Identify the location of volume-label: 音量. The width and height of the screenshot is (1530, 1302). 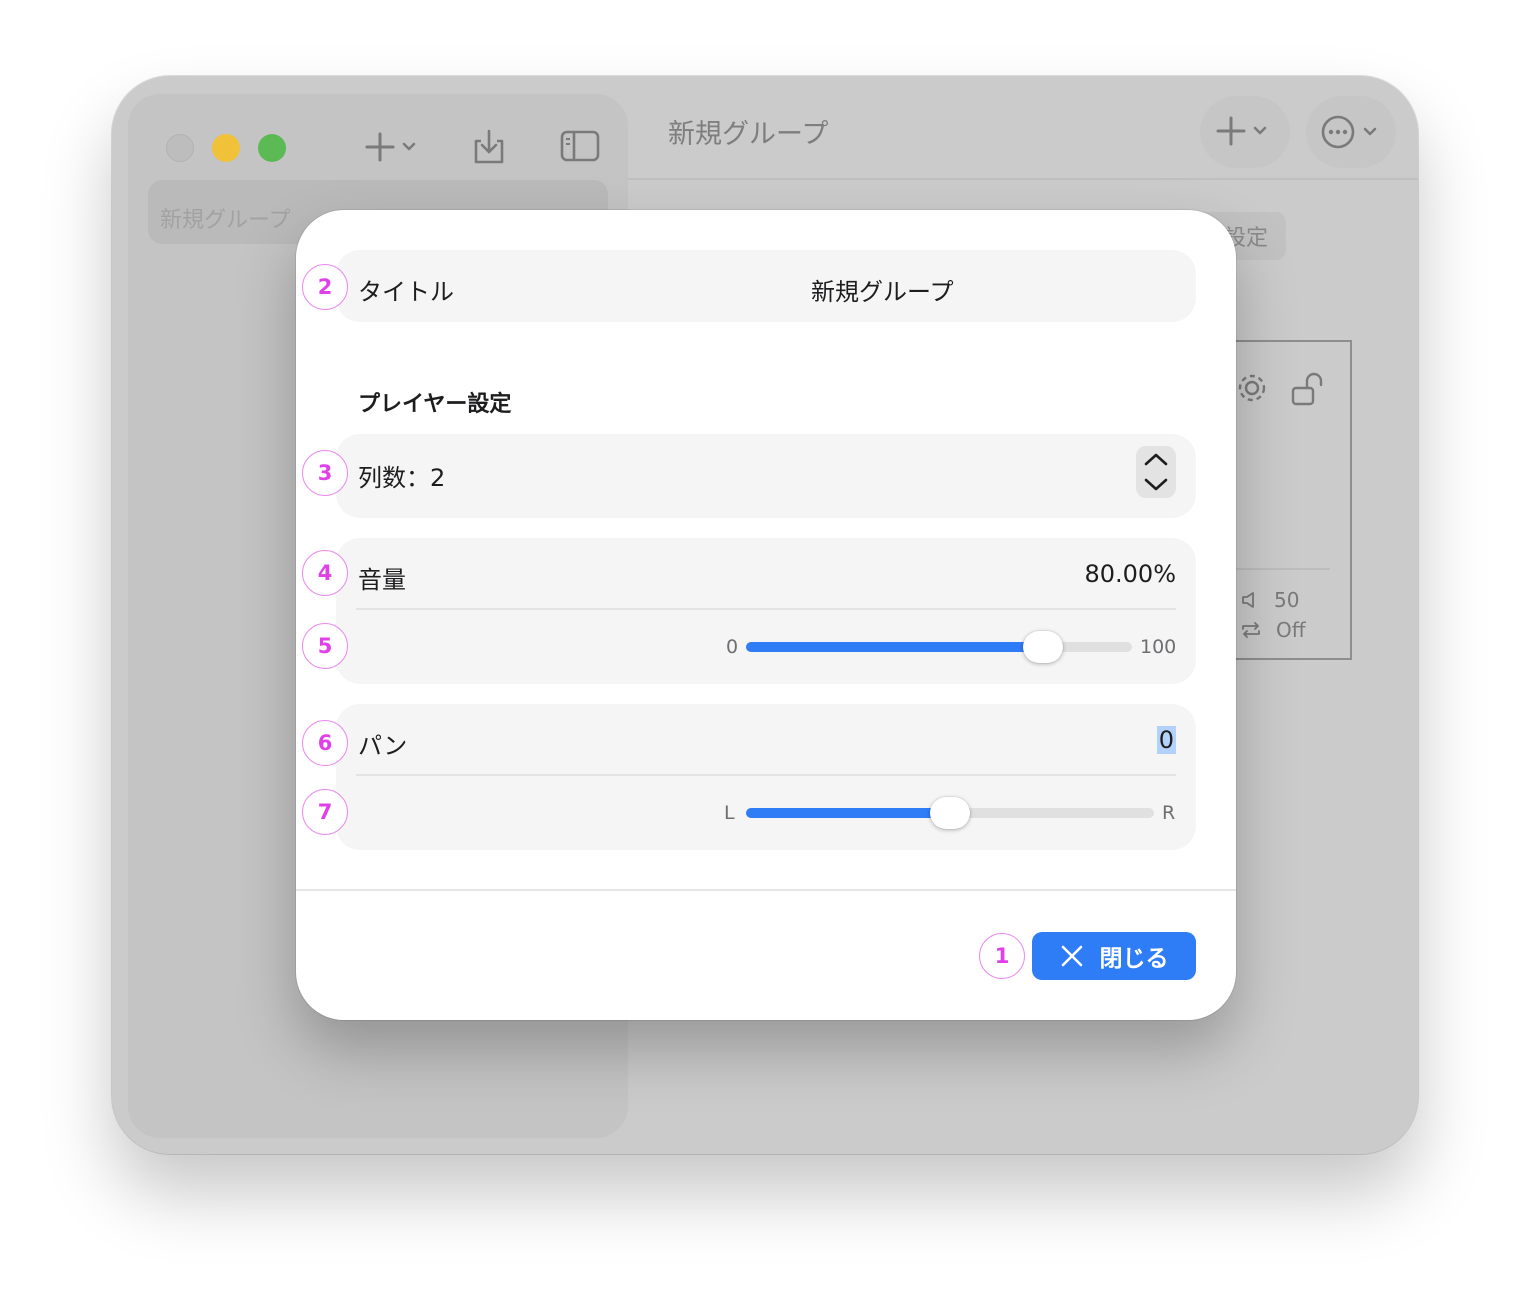
(382, 580).